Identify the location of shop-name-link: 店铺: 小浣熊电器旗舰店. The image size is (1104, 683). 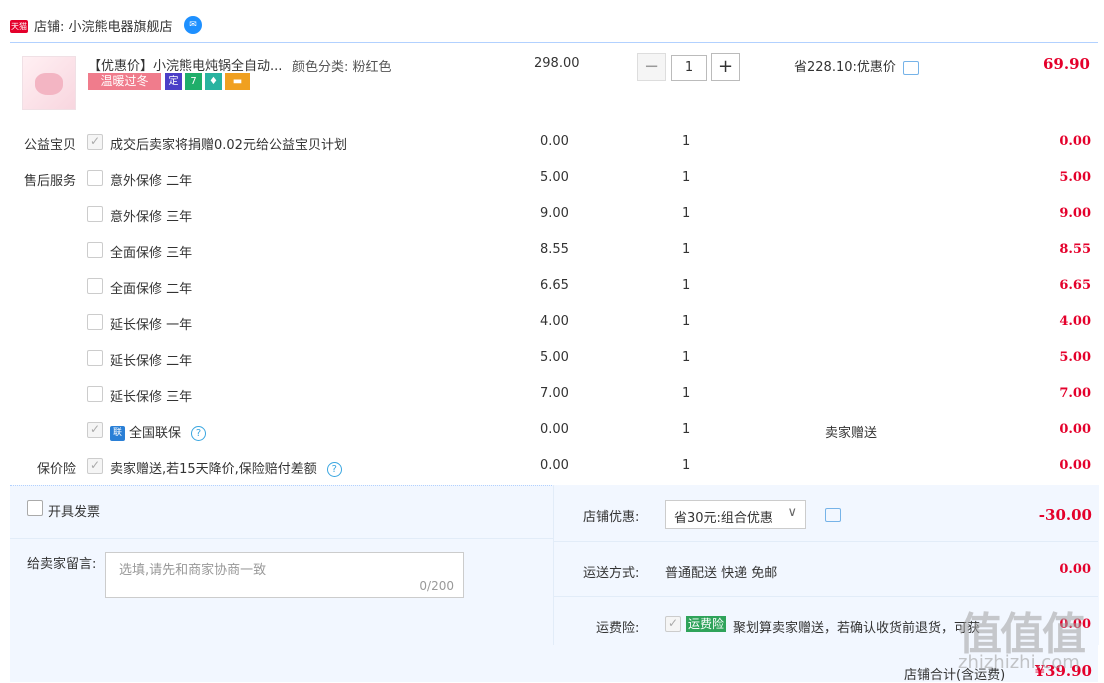
(103, 25).